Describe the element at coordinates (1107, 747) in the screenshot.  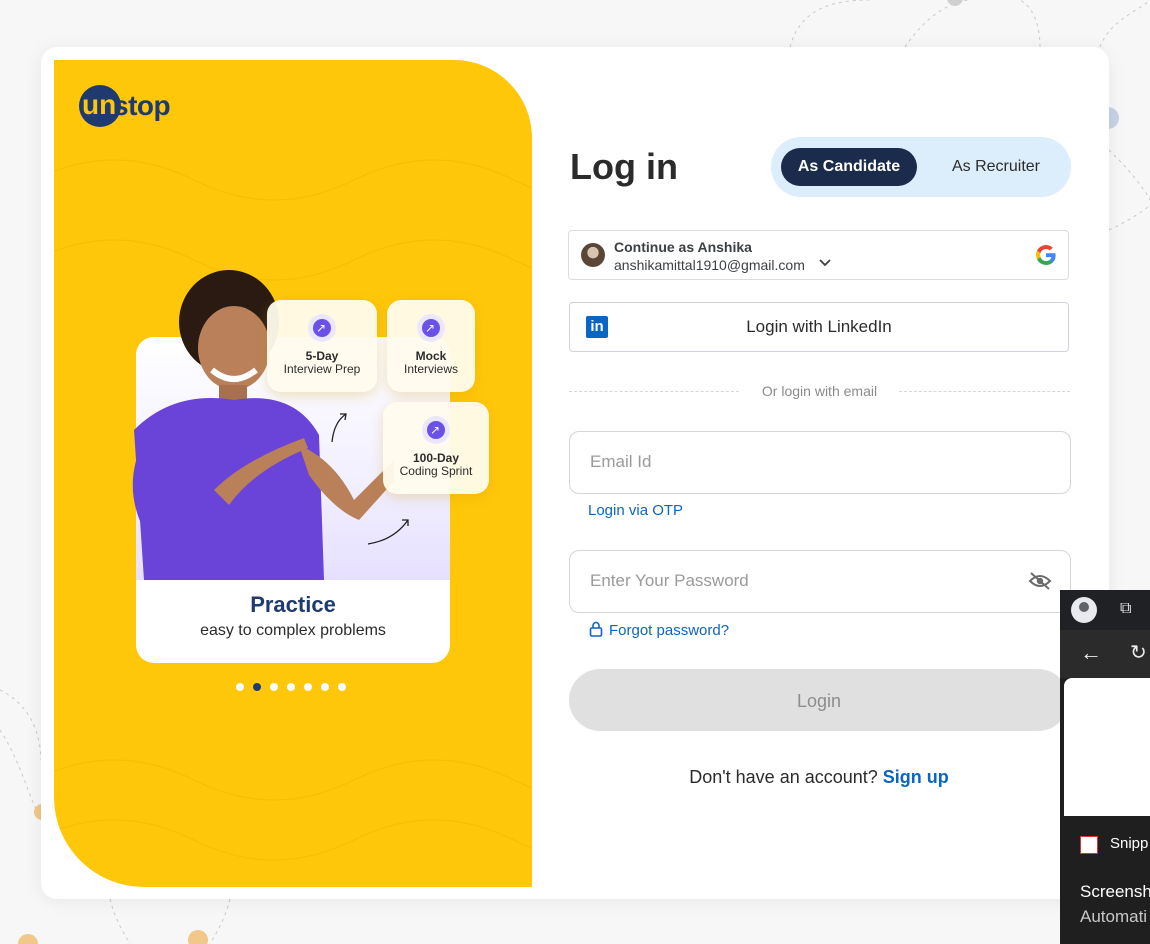
I see `browser-content` at that location.